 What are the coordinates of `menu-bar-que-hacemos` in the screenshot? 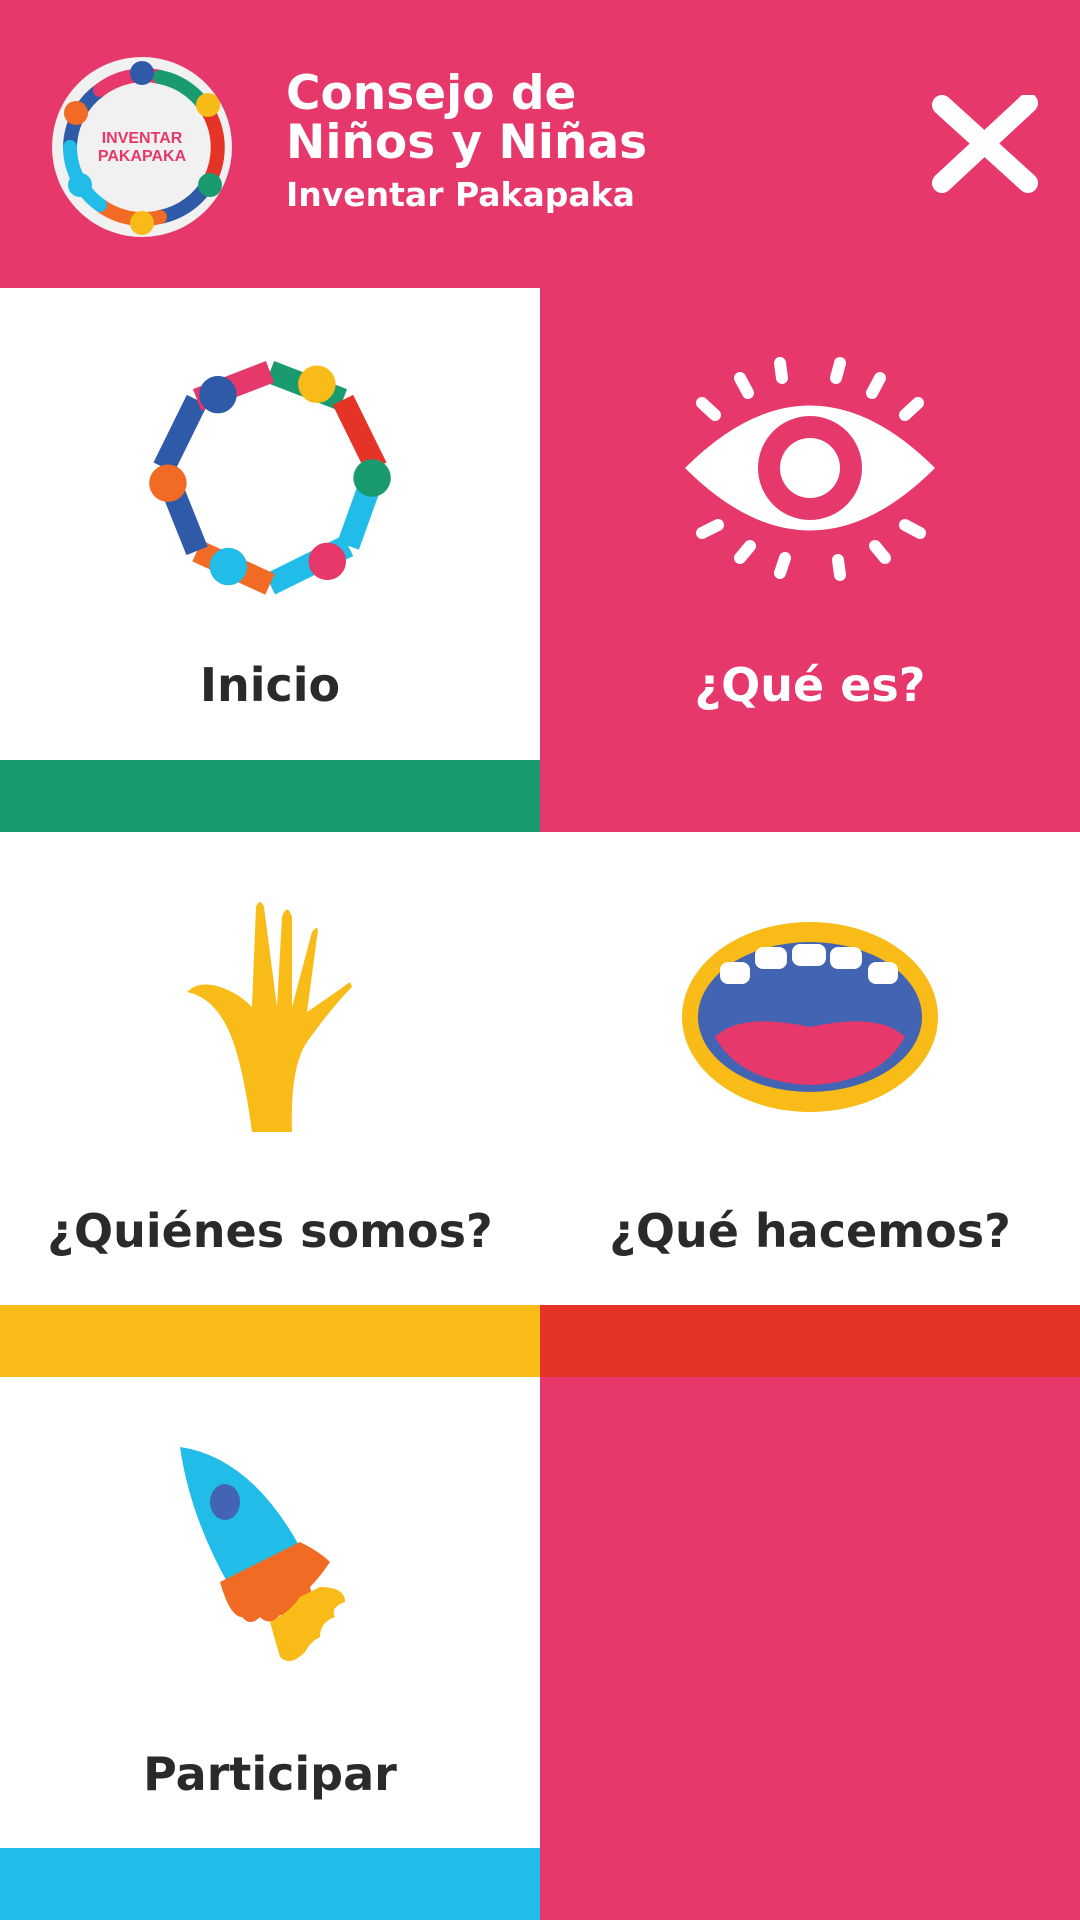 It's located at (810, 1341).